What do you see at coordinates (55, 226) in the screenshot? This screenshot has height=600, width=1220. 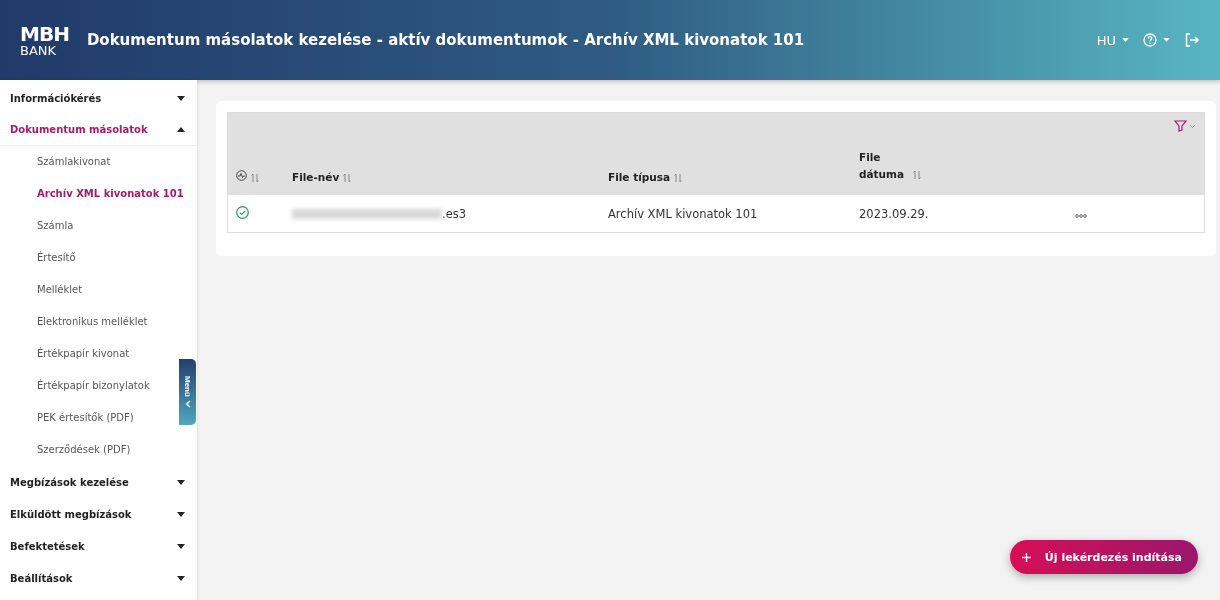 I see `menu-item: Számla` at bounding box center [55, 226].